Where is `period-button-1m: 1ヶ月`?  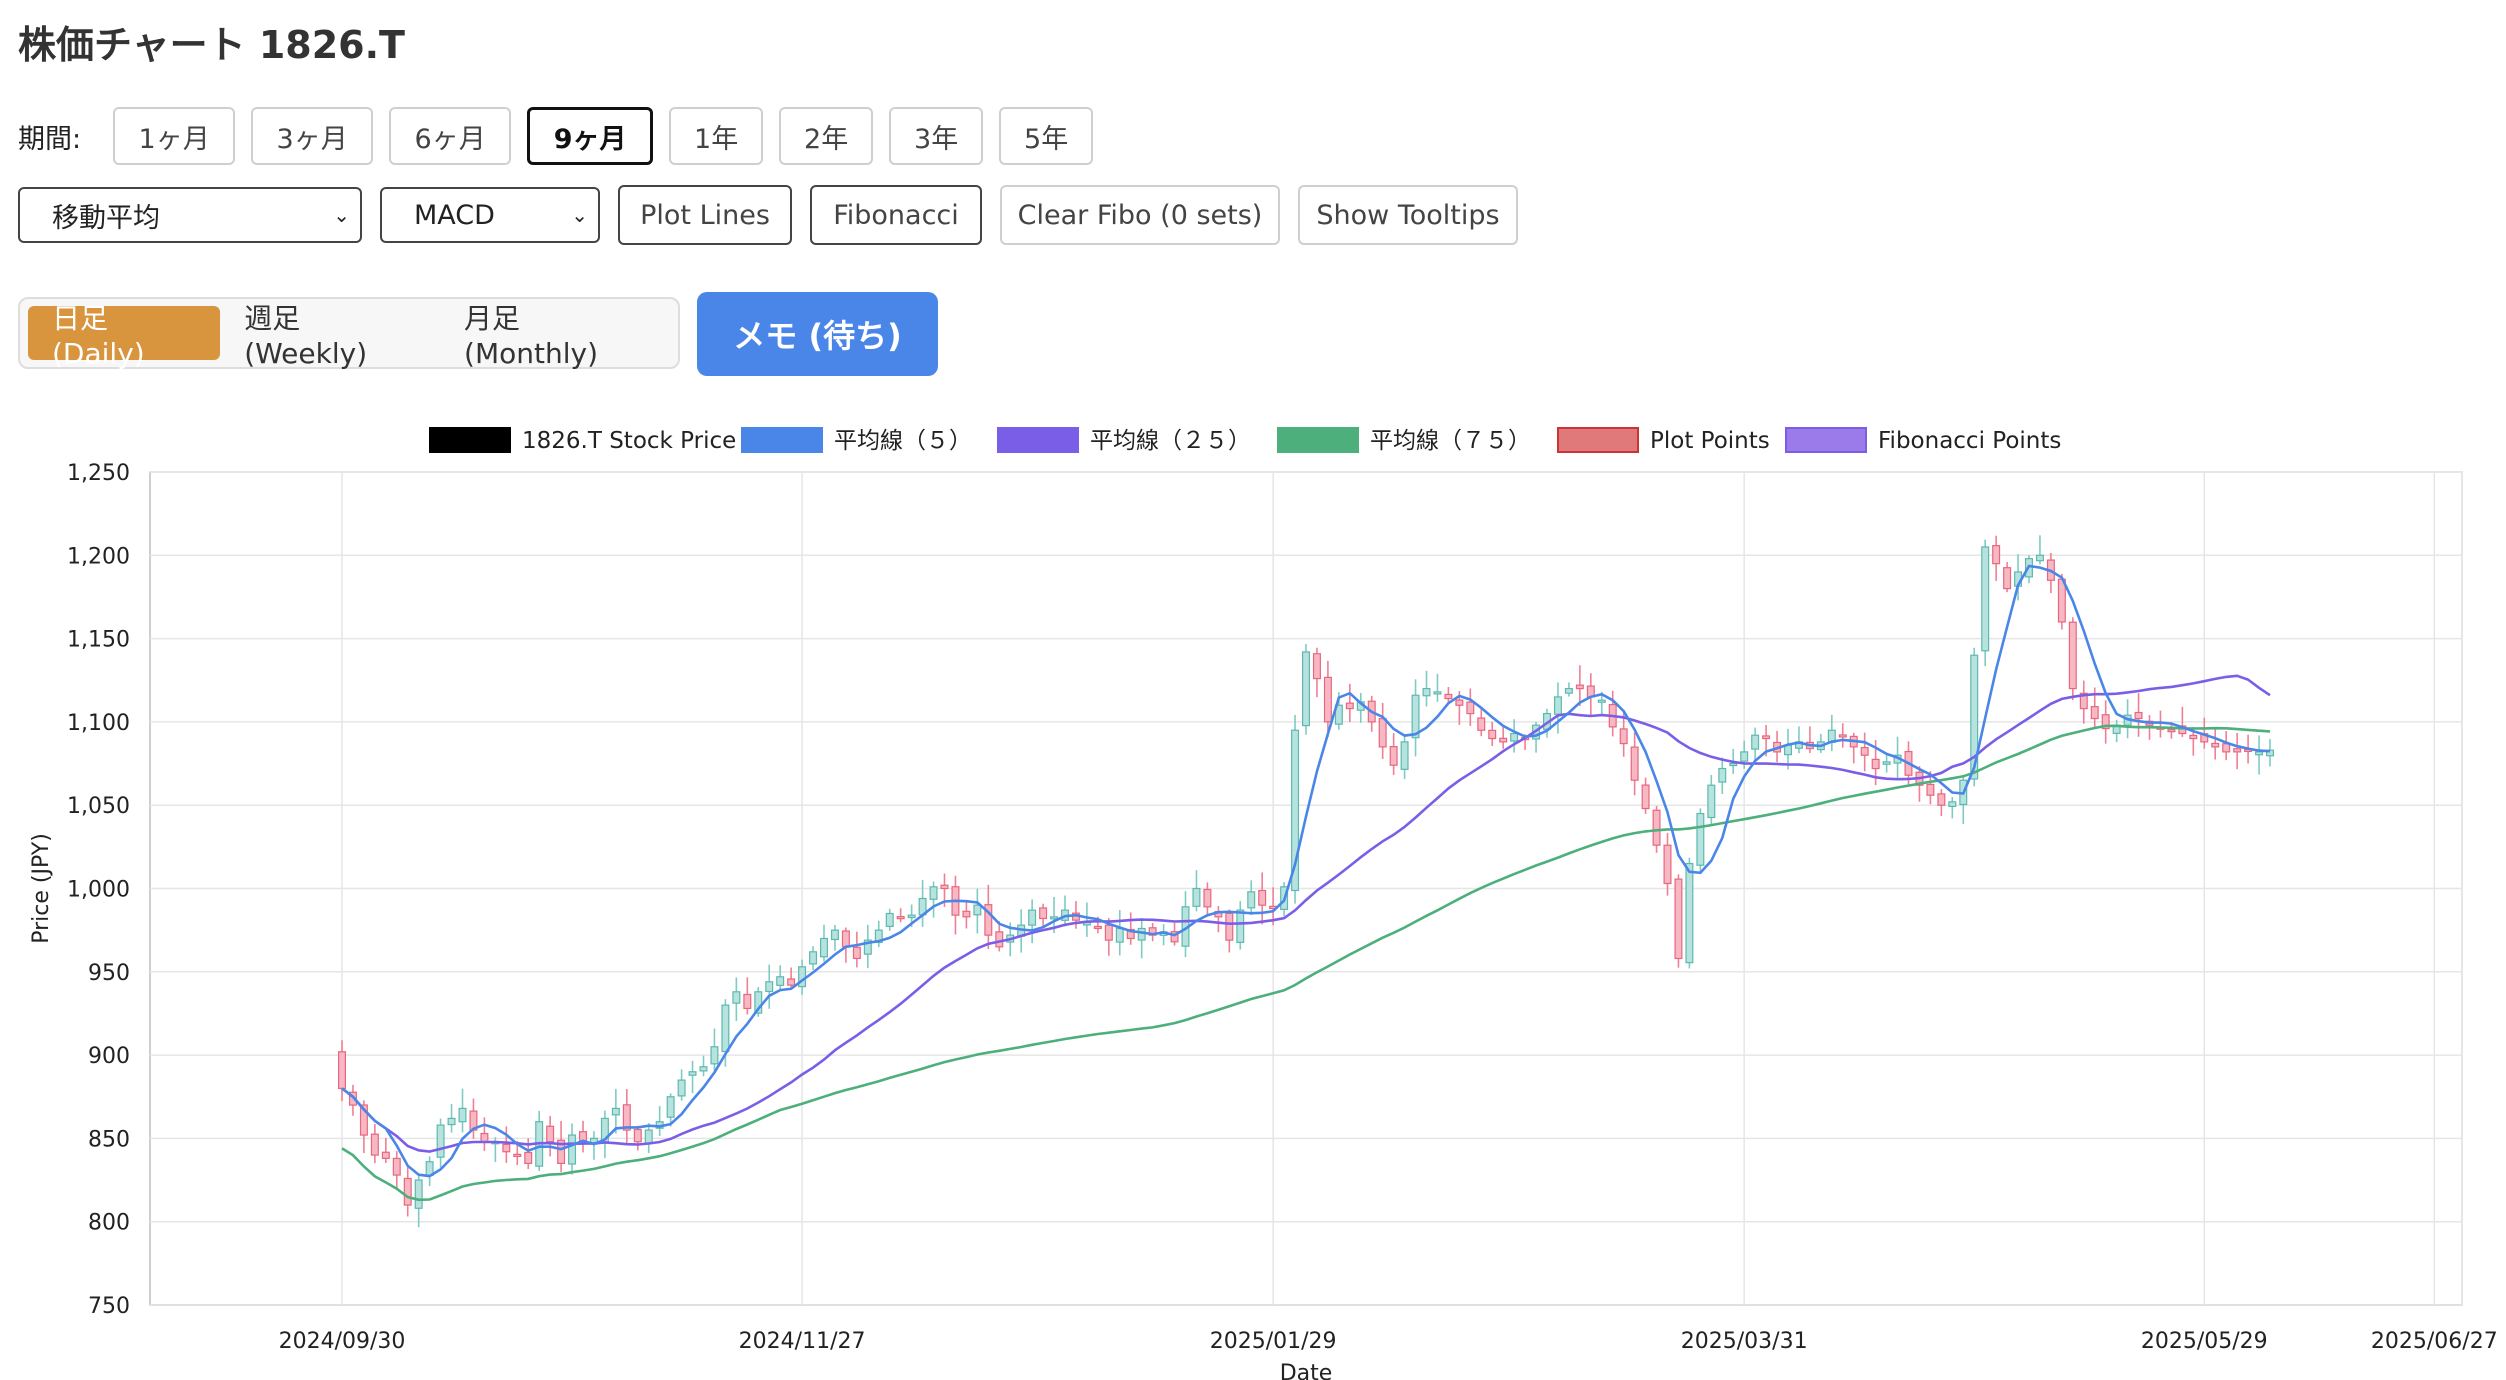
period-button-1m: 1ヶ月 is located at coordinates (174, 136).